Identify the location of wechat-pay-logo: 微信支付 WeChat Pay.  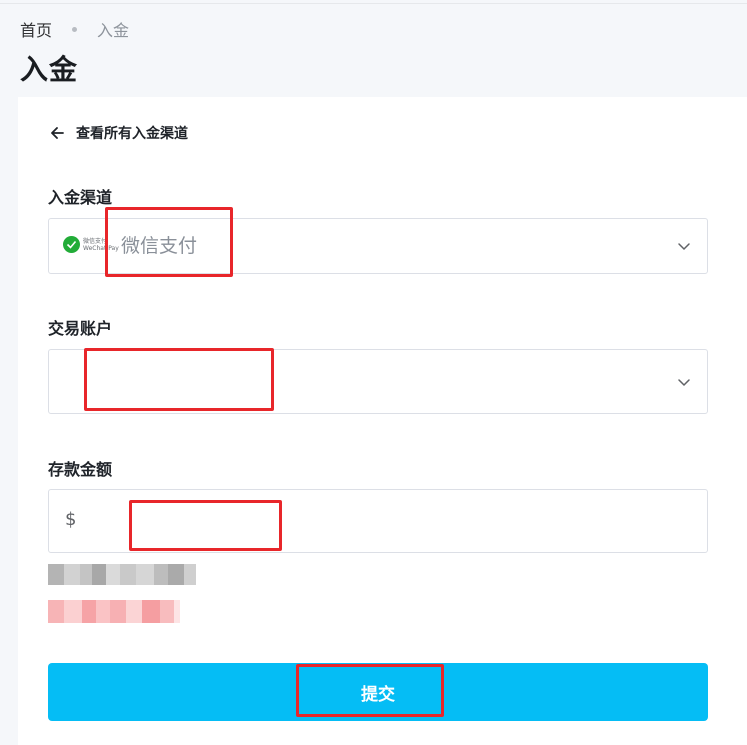
(91, 244).